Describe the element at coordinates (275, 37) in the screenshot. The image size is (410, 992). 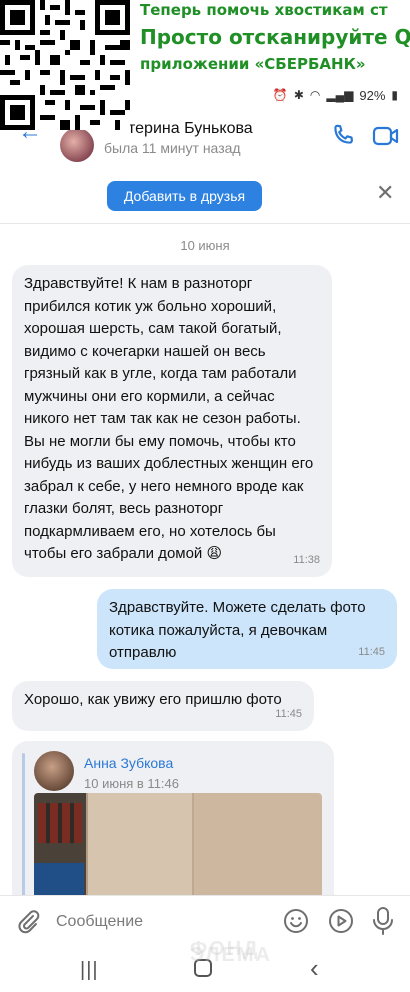
I see `banner-line-2: Просто отсканируйте Q` at that location.